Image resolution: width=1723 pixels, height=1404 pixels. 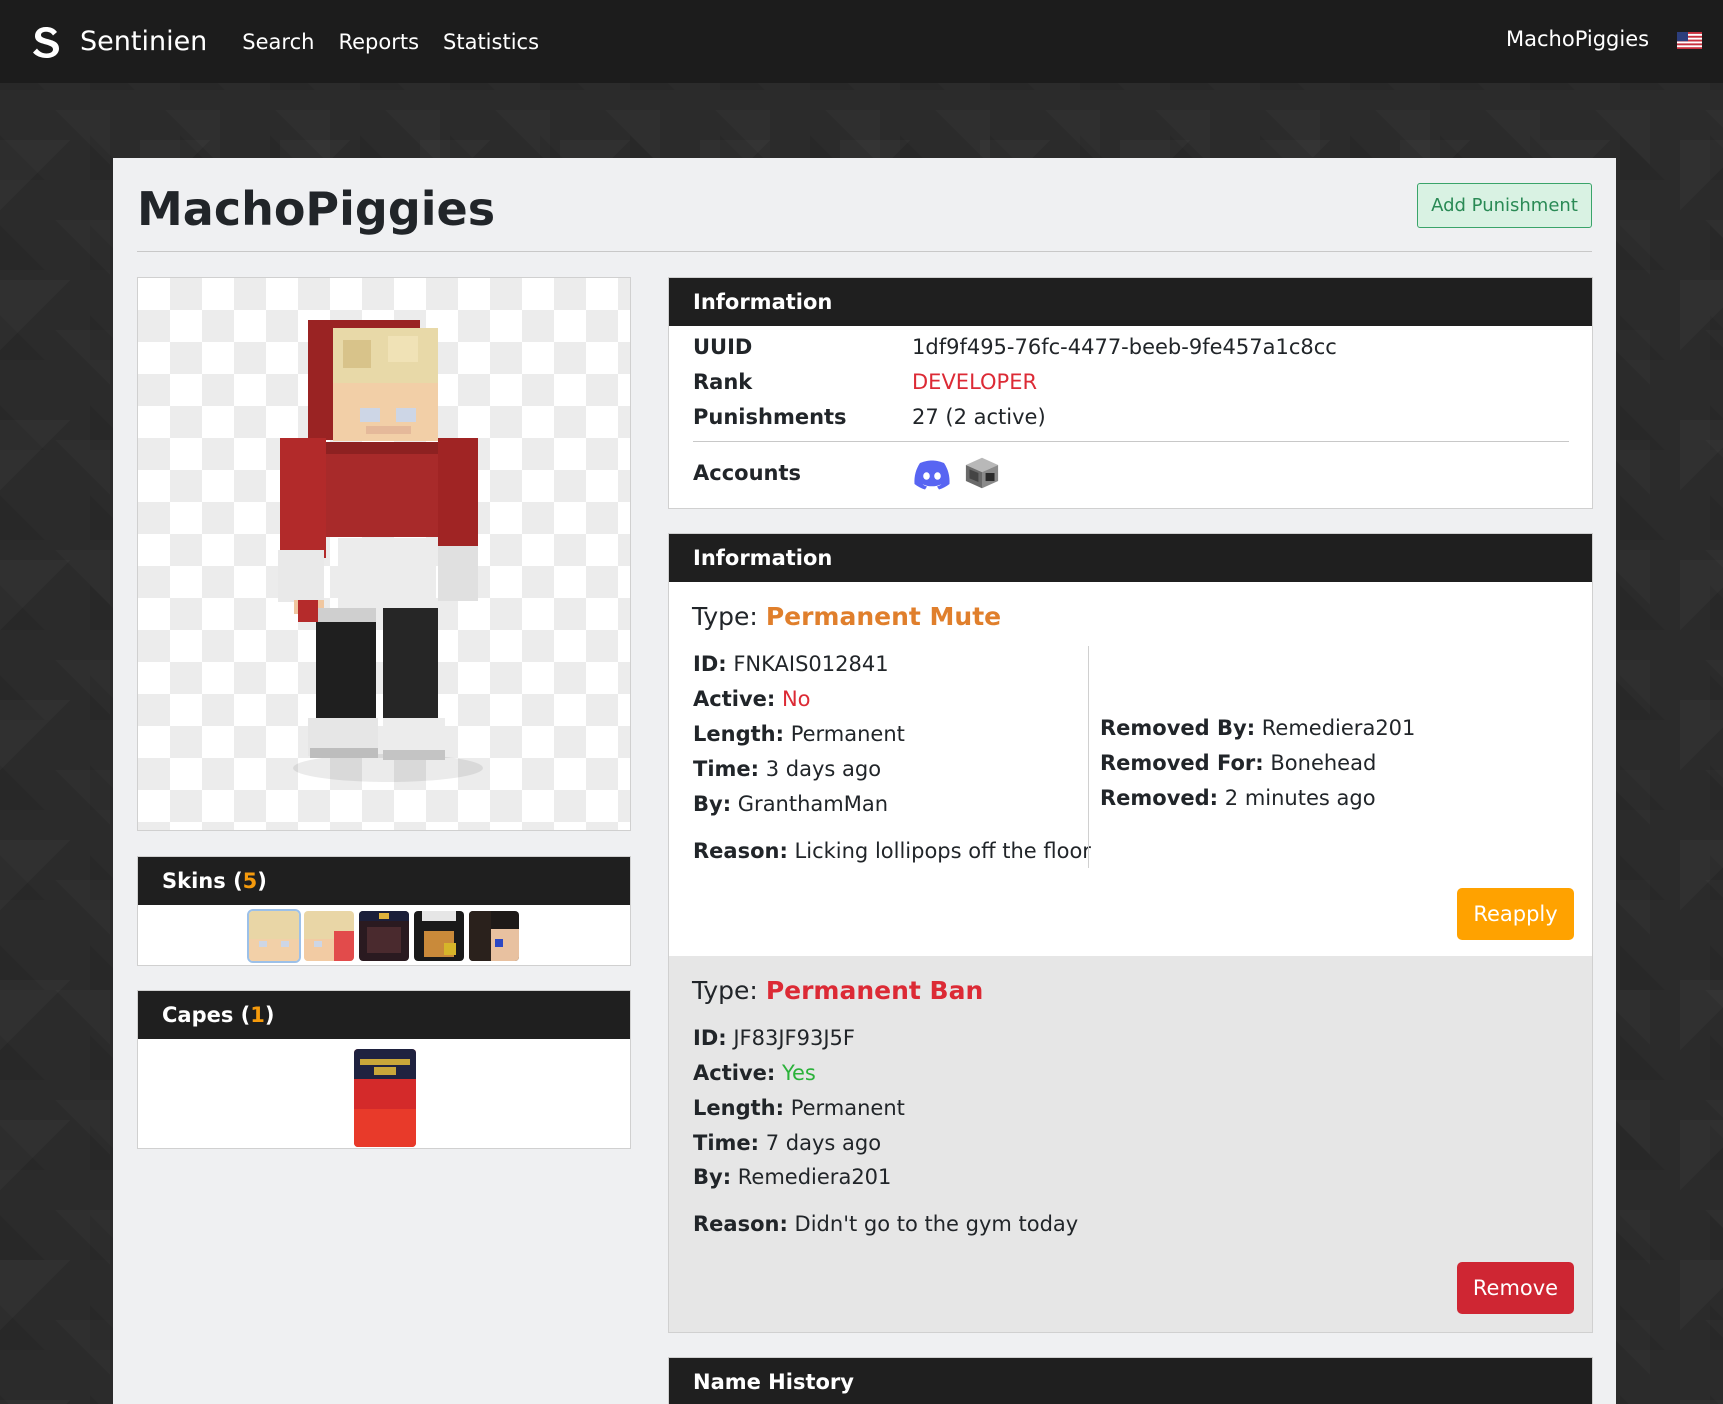 What do you see at coordinates (384, 1015) in the screenshot?
I see `capes-header: Capes (1)` at bounding box center [384, 1015].